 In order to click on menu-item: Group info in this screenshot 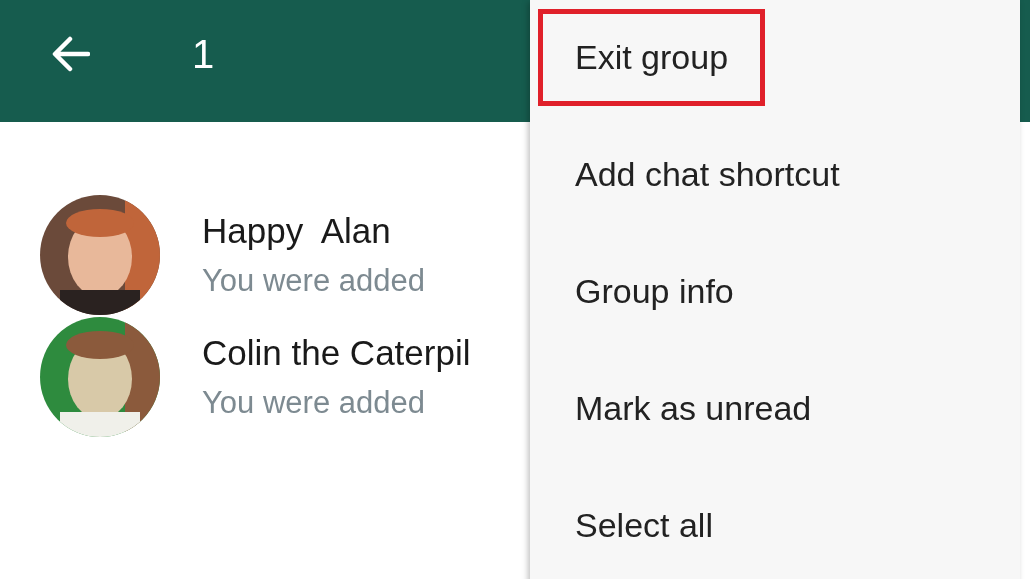, I will do `click(654, 291)`.